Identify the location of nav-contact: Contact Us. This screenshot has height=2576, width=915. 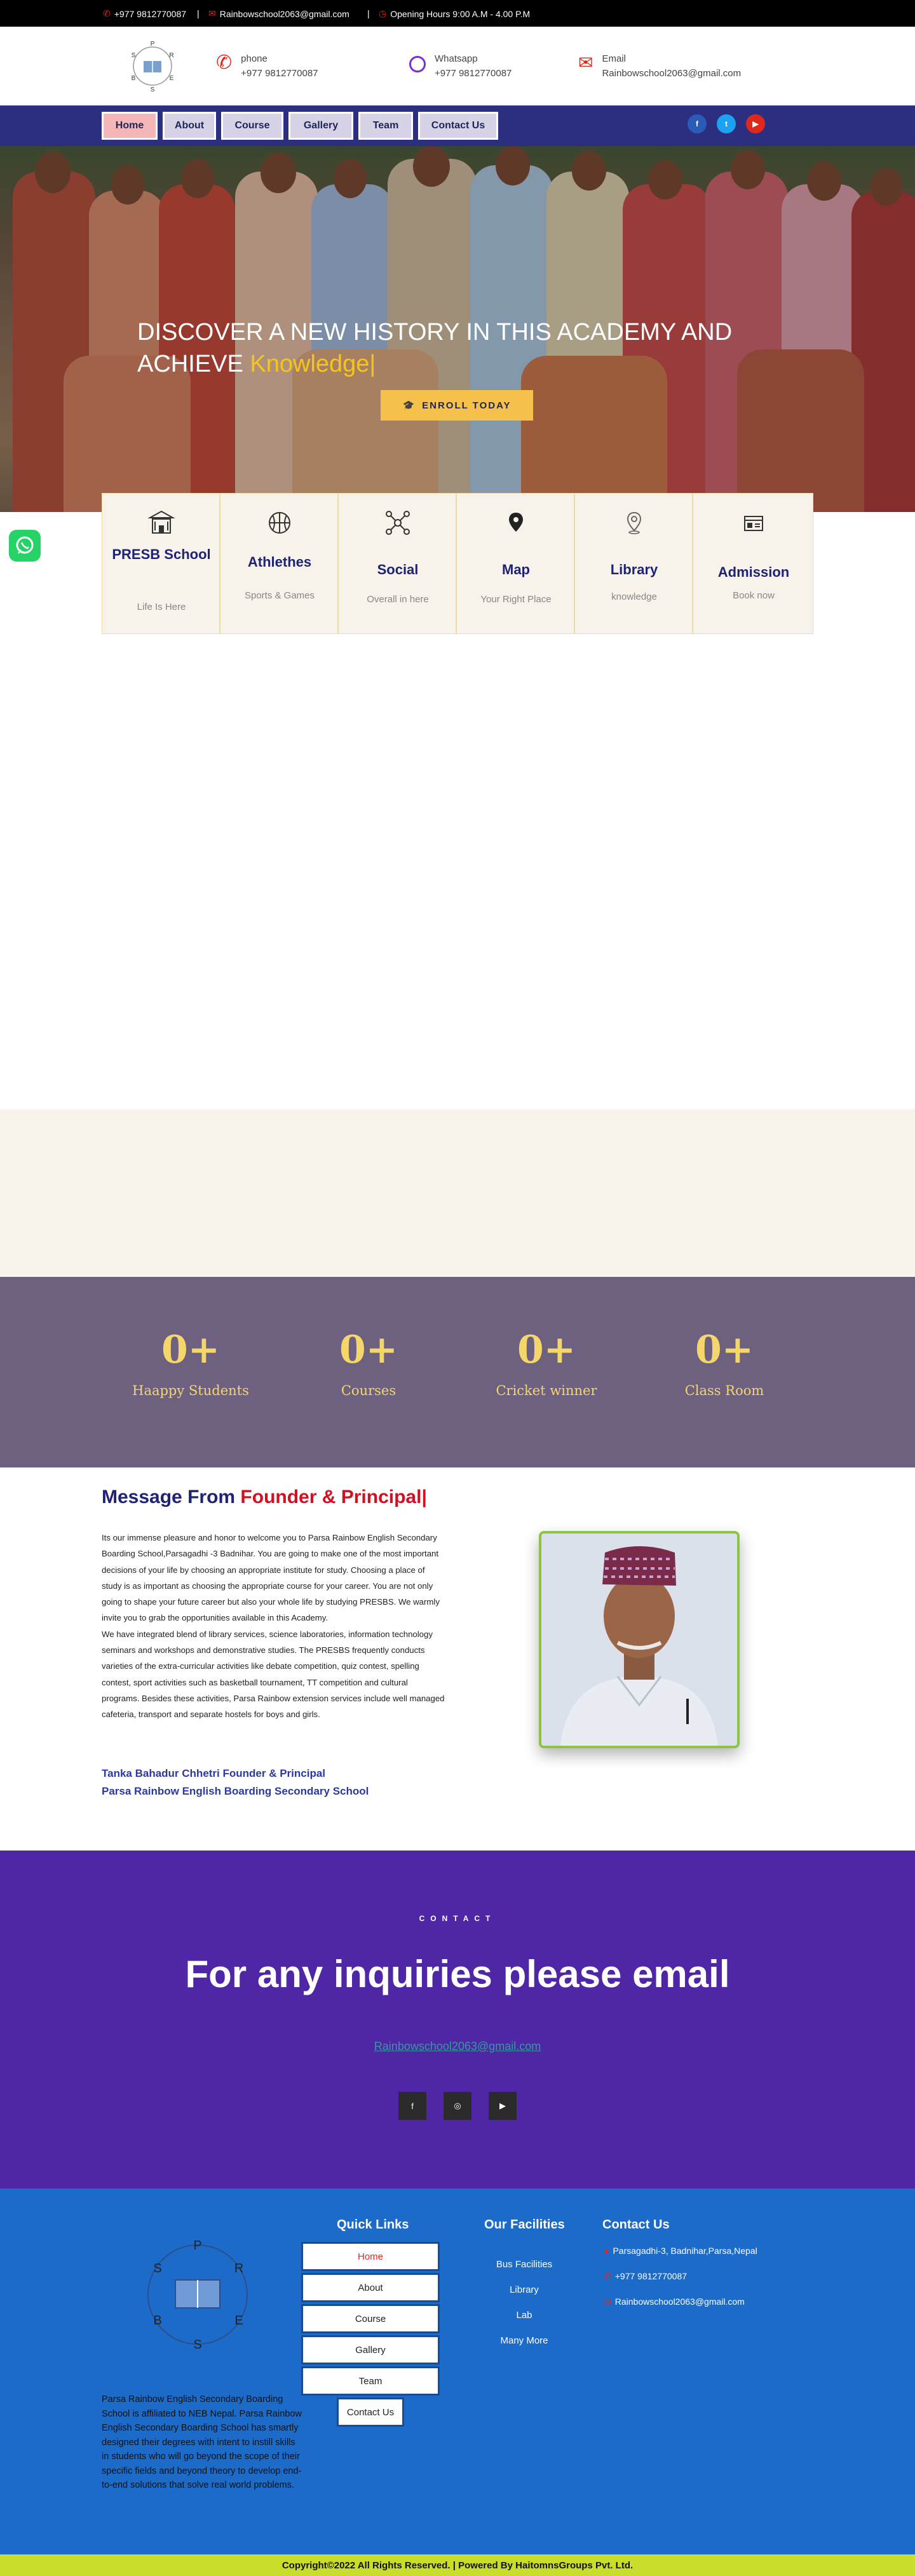
(458, 126).